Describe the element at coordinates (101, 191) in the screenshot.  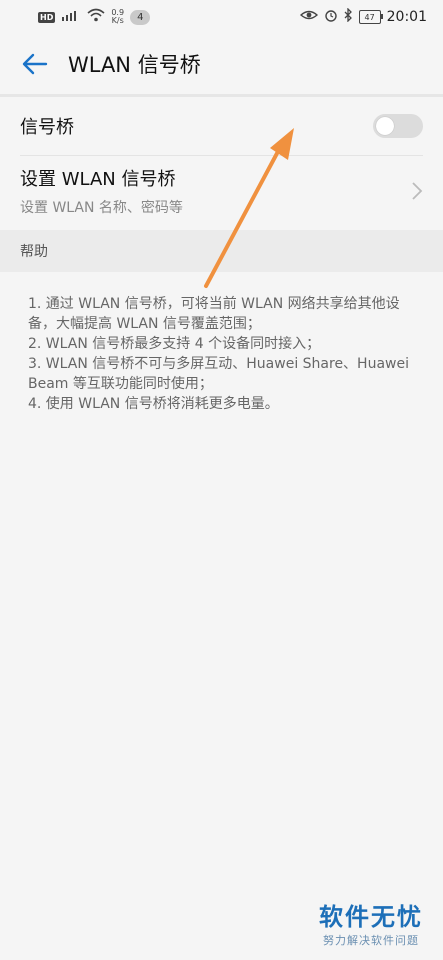
I see `setup-row-text: 设置 WLAN 信号桥 设置 WLAN 名称、密码等` at that location.